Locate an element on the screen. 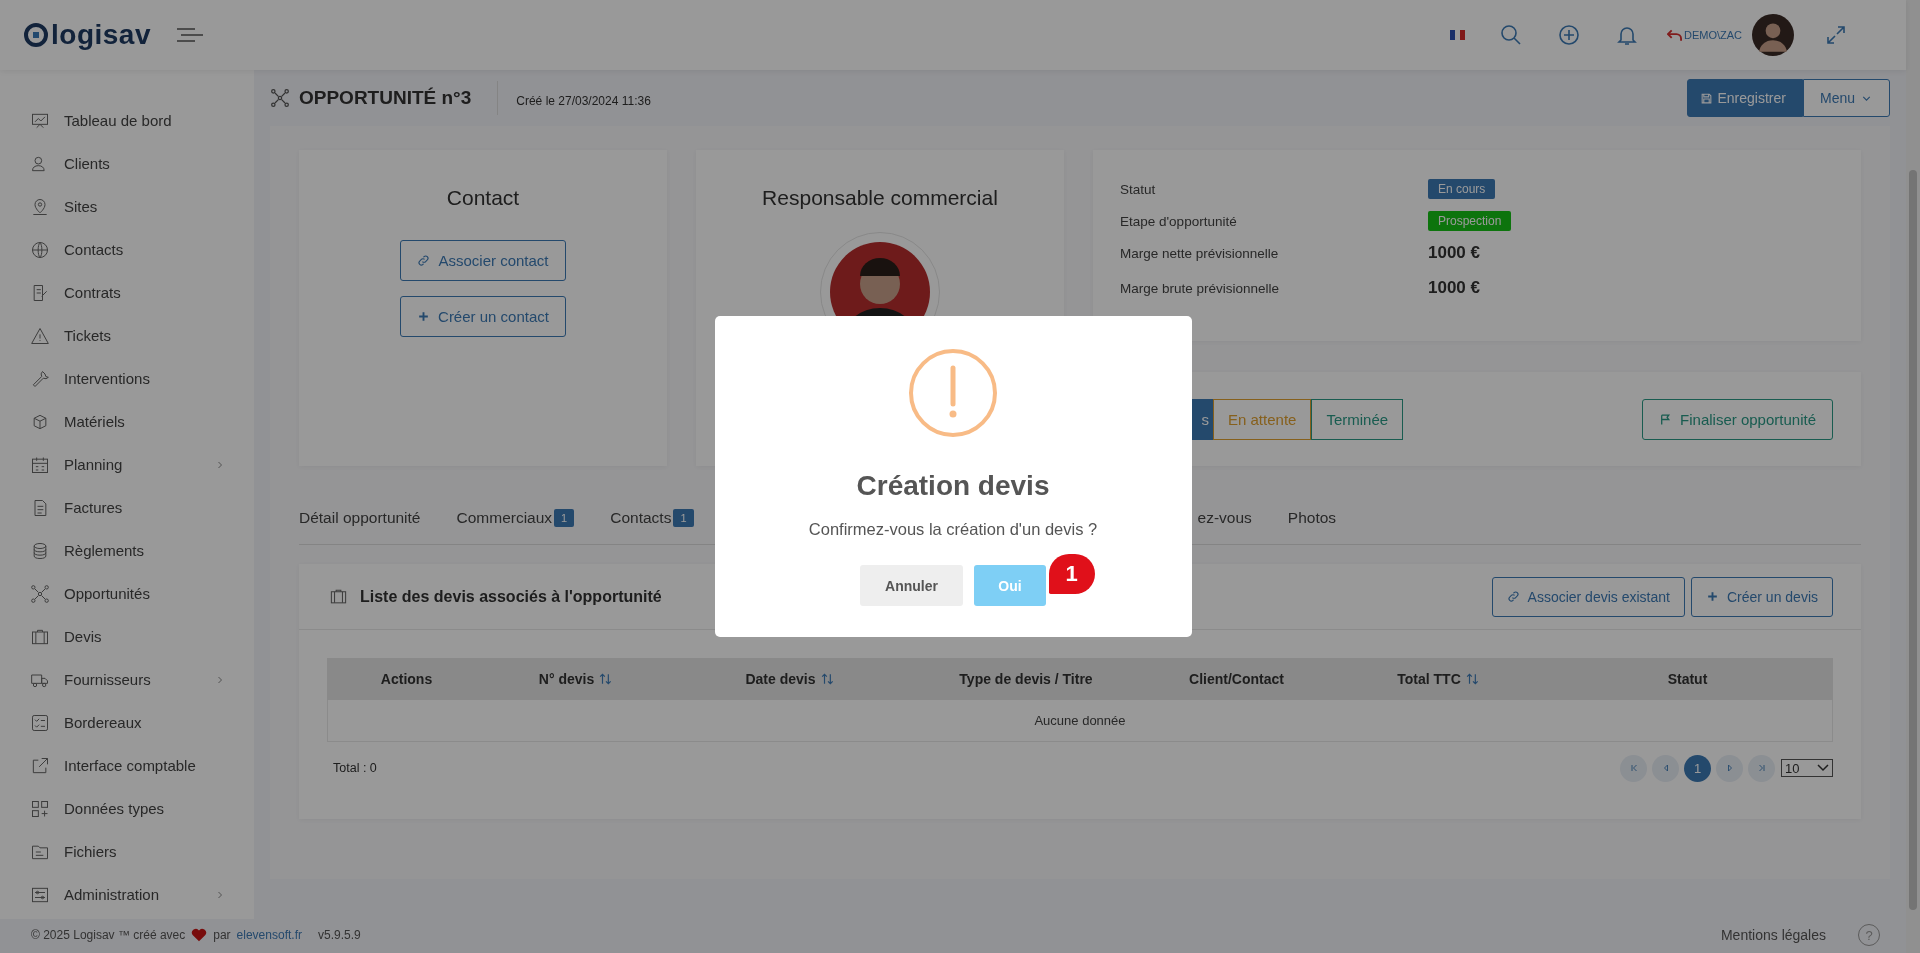  dialog-message: Confirmez-vous la création d'un devis ? is located at coordinates (953, 529).